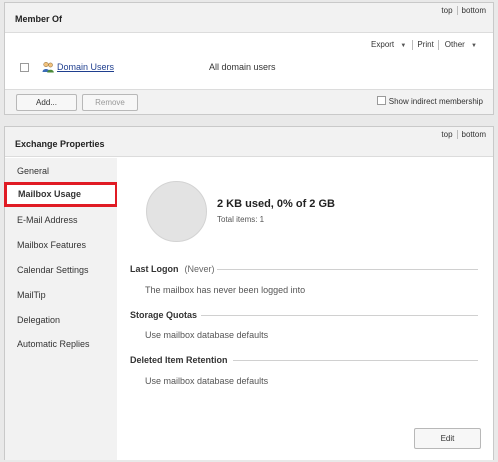  I want to click on nav-item-mailtip: MailTip, so click(61, 295).